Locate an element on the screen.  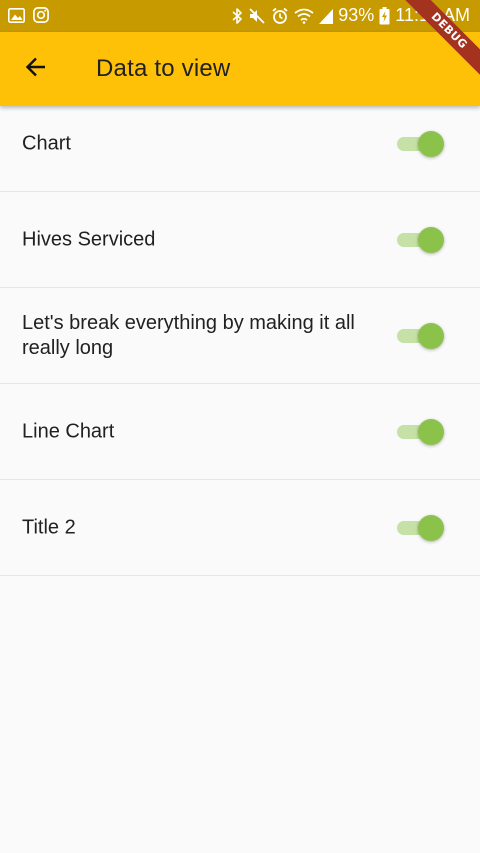
arrow-back-icon is located at coordinates (36, 69).